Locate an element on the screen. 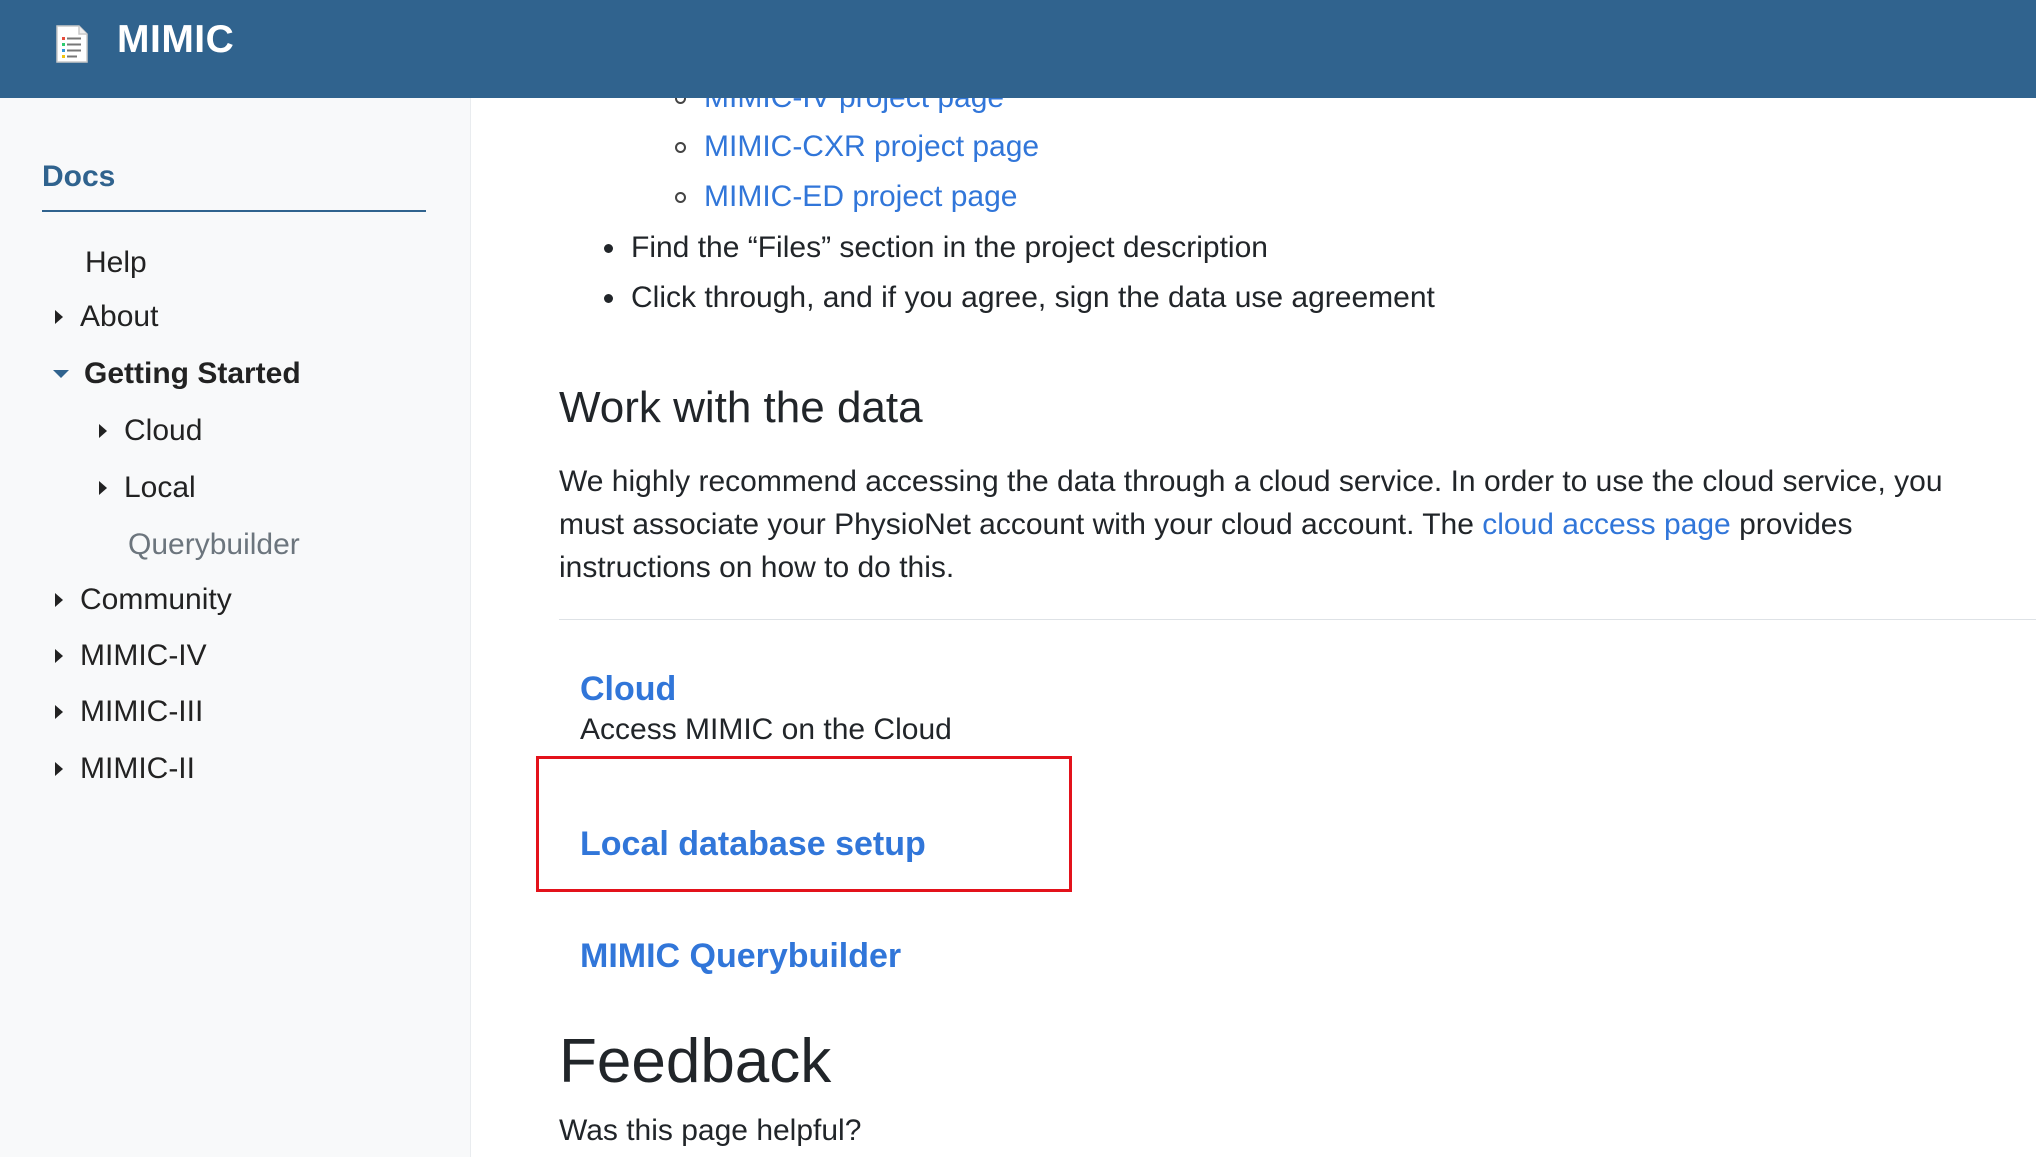  sidebar-title-divider is located at coordinates (234, 211).